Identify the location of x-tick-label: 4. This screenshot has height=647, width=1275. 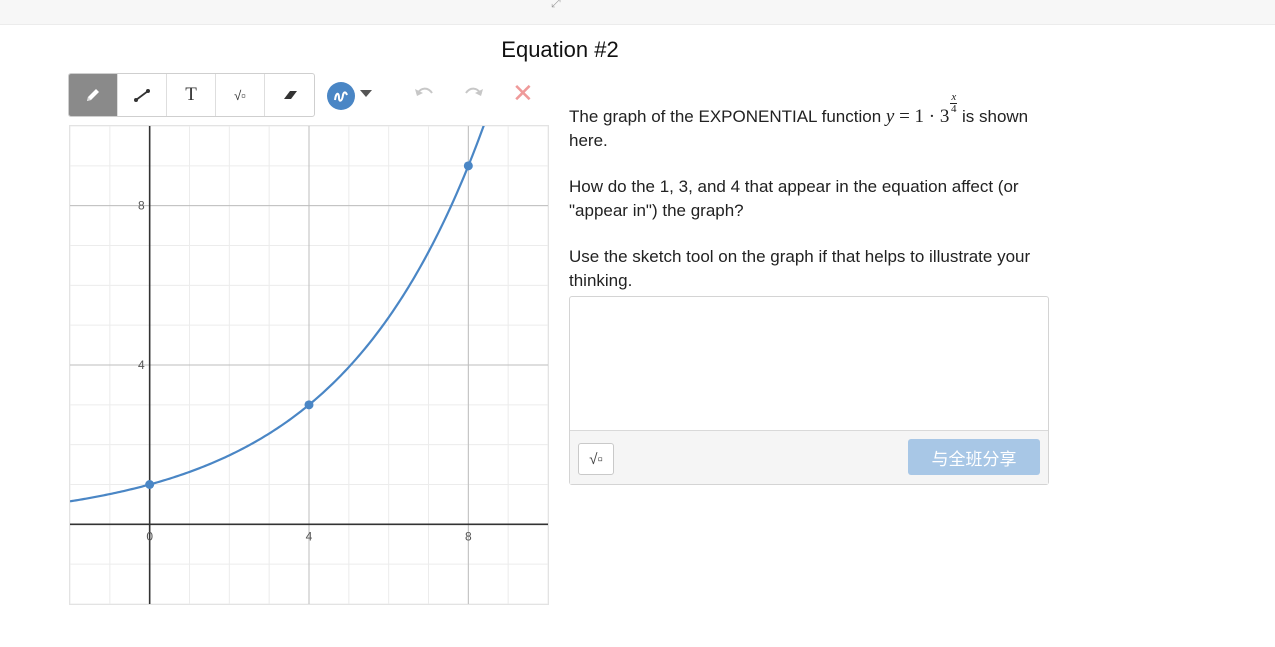
(309, 536).